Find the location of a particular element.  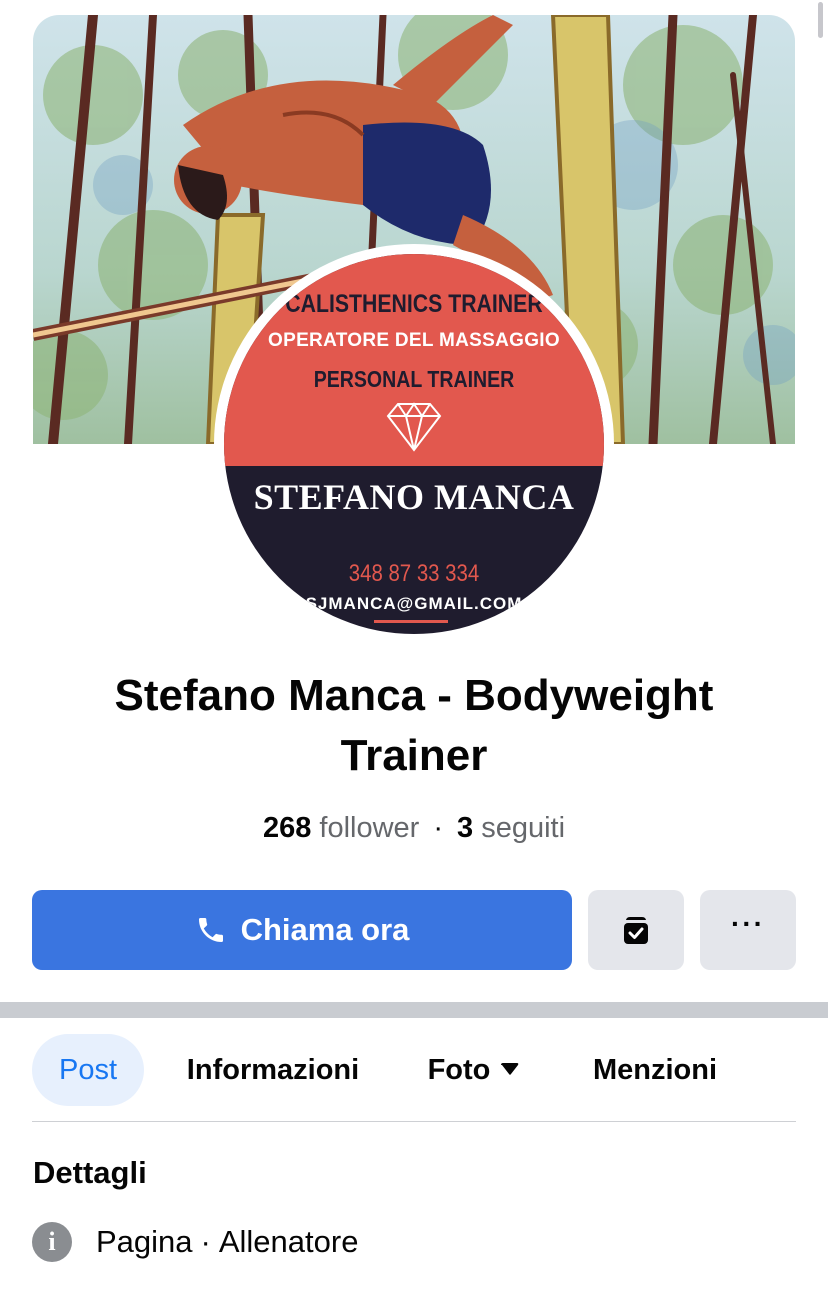

follower-stats: 268 follower · 3 seguiti is located at coordinates (414, 828).